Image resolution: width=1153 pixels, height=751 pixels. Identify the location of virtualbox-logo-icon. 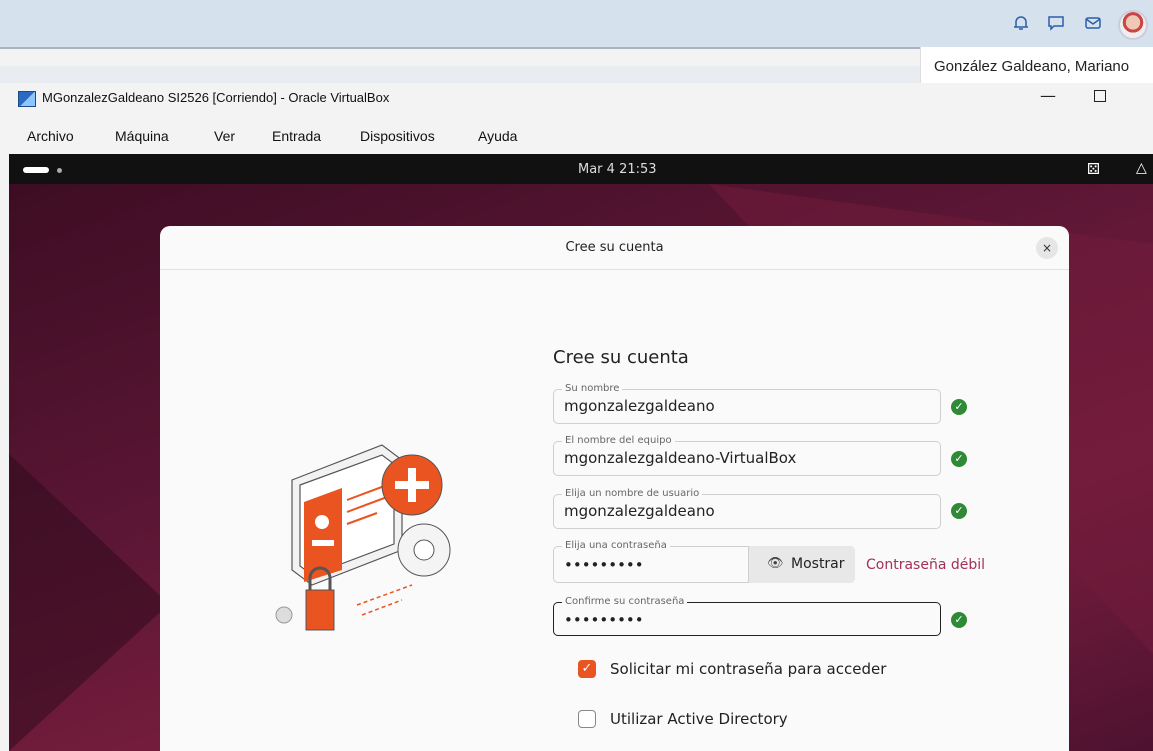
(27, 99).